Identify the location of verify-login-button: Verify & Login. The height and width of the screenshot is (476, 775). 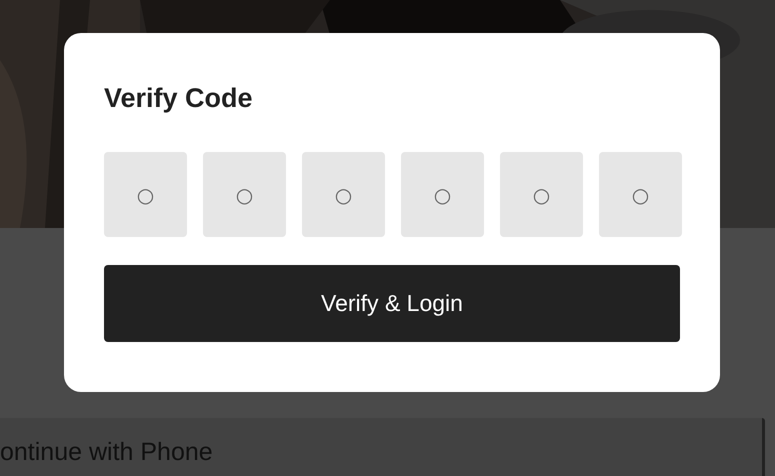
(392, 303).